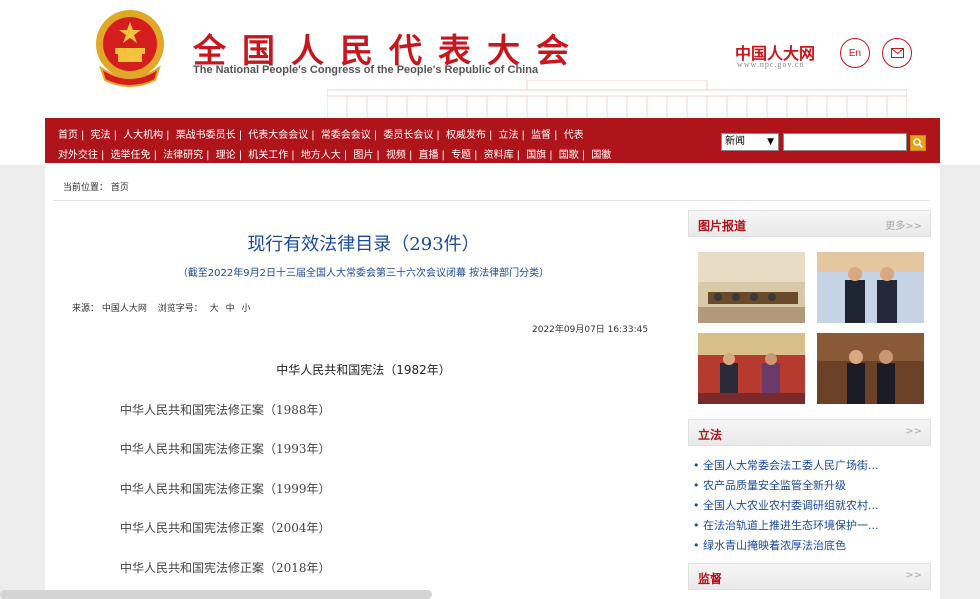 Image resolution: width=980 pixels, height=599 pixels. I want to click on npc-url: www.npc.gov.cn, so click(771, 64).